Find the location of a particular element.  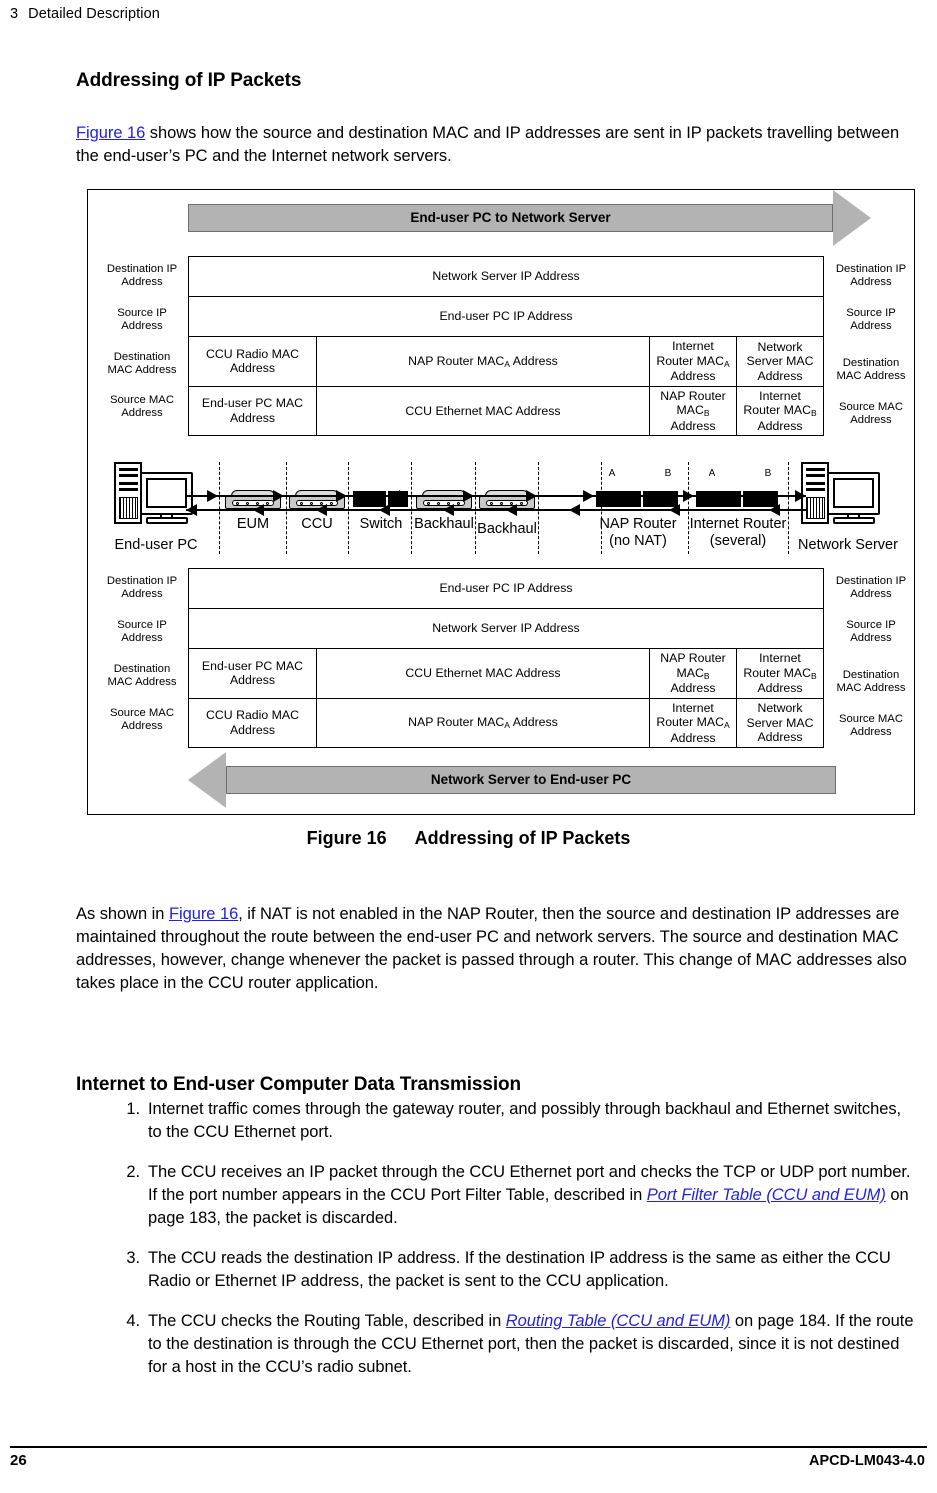

internet-router-port-b-label: B is located at coordinates (768, 473).